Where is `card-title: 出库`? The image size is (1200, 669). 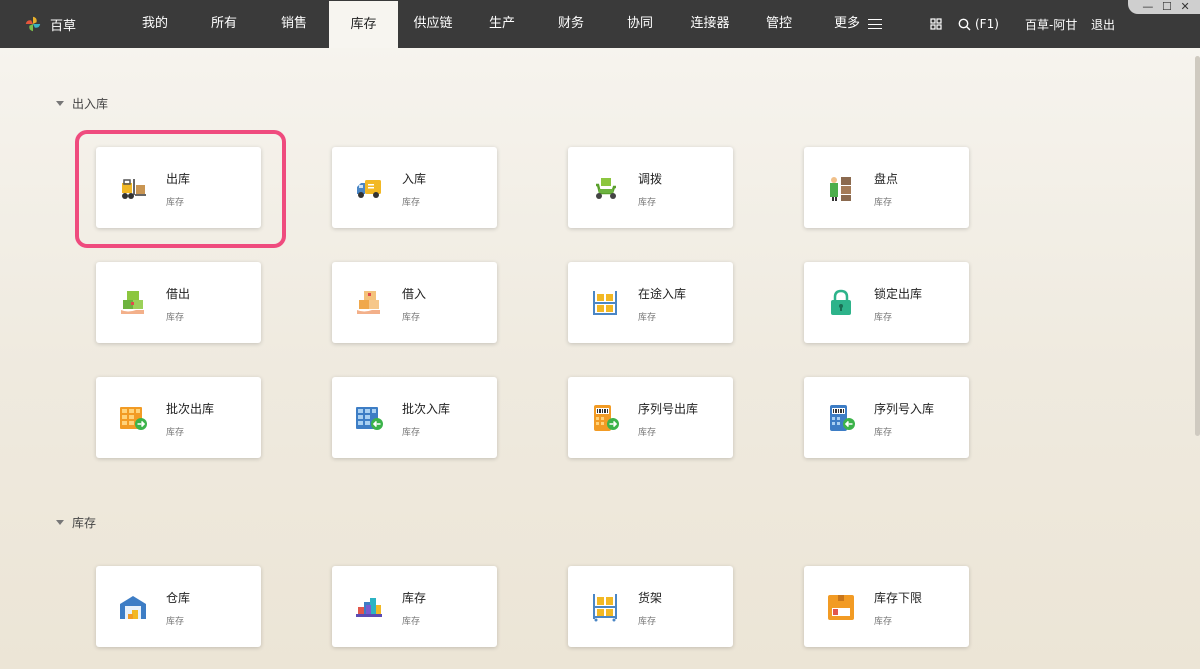
card-title: 出库 is located at coordinates (178, 179).